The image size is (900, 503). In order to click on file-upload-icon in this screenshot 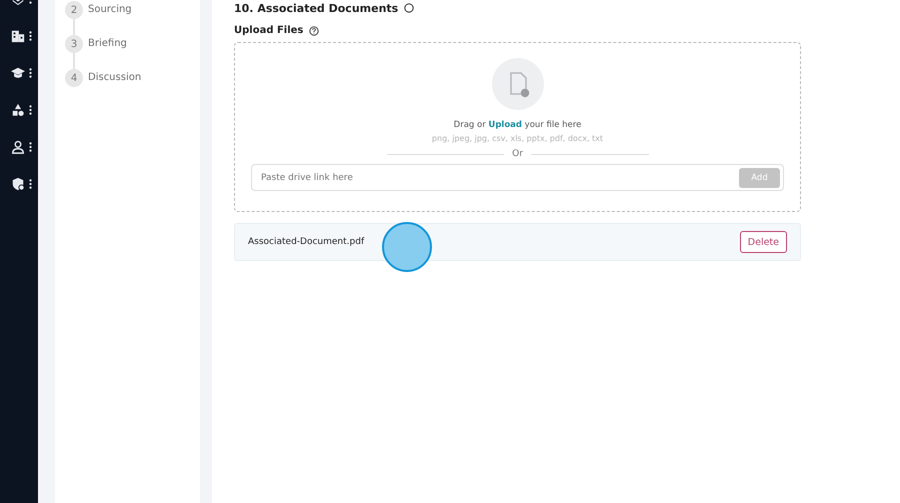, I will do `click(518, 84)`.